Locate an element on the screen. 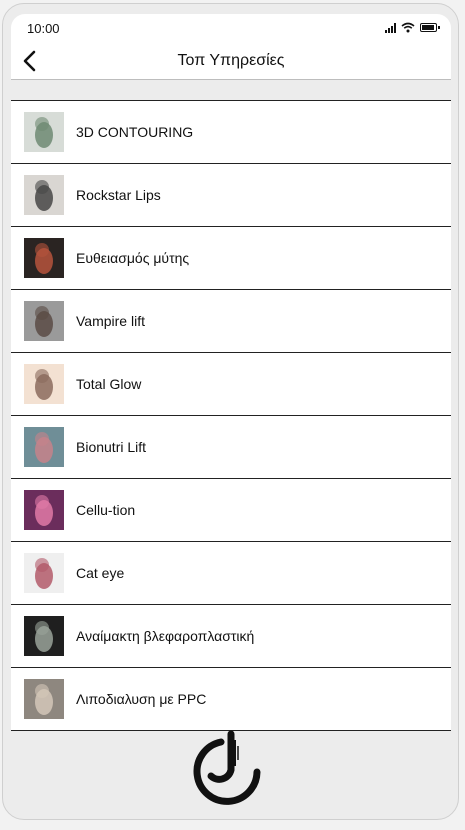 The height and width of the screenshot is (830, 465). service-item: Vampire lift is located at coordinates (231, 321).